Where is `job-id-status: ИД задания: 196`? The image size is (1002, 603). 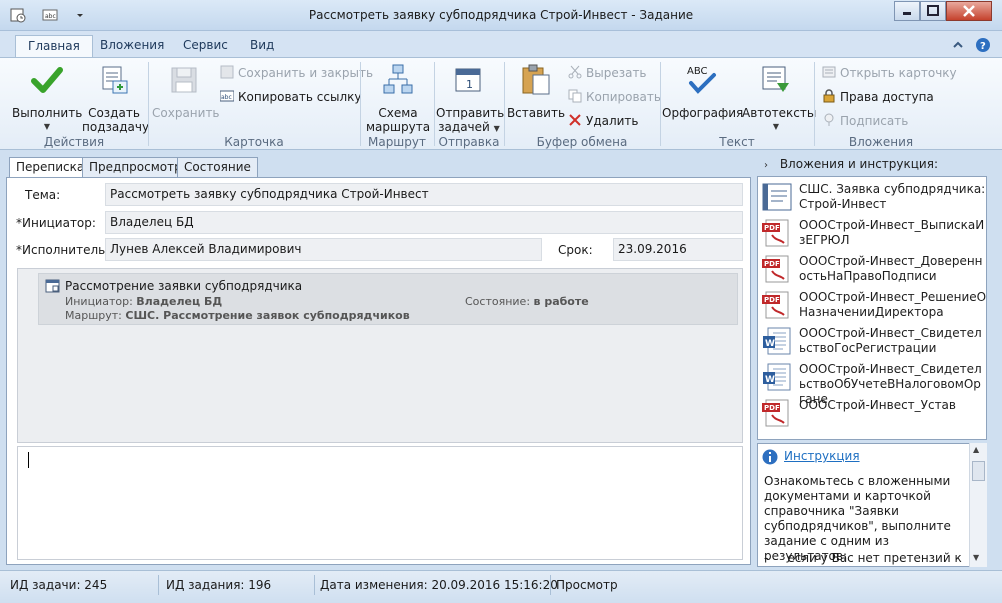 job-id-status: ИД задания: 196 is located at coordinates (219, 585).